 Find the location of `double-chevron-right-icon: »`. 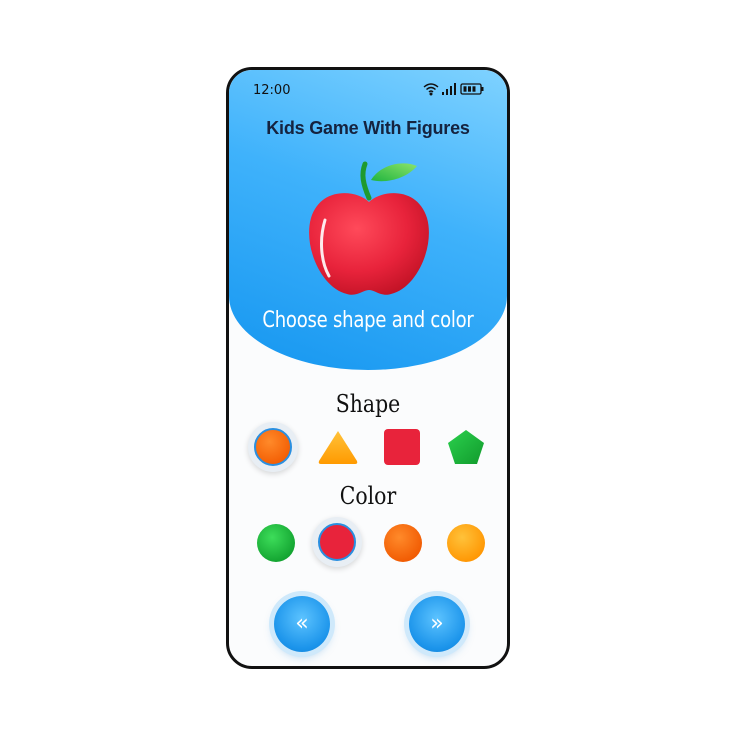

double-chevron-right-icon: » is located at coordinates (437, 623).